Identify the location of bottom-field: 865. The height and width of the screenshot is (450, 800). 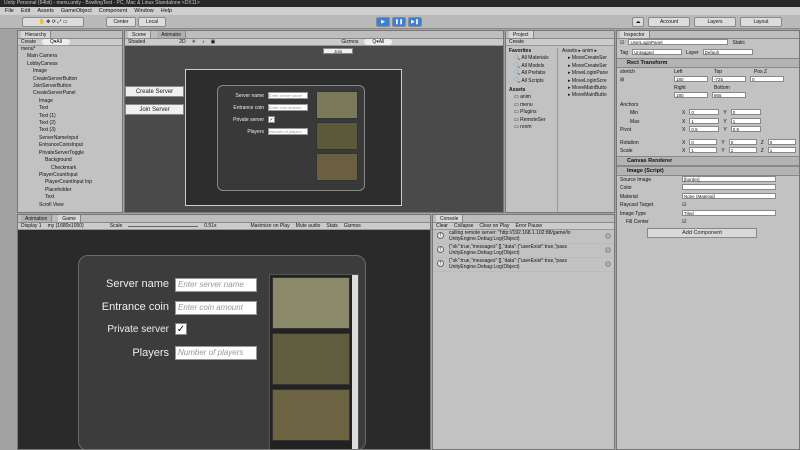
(729, 95).